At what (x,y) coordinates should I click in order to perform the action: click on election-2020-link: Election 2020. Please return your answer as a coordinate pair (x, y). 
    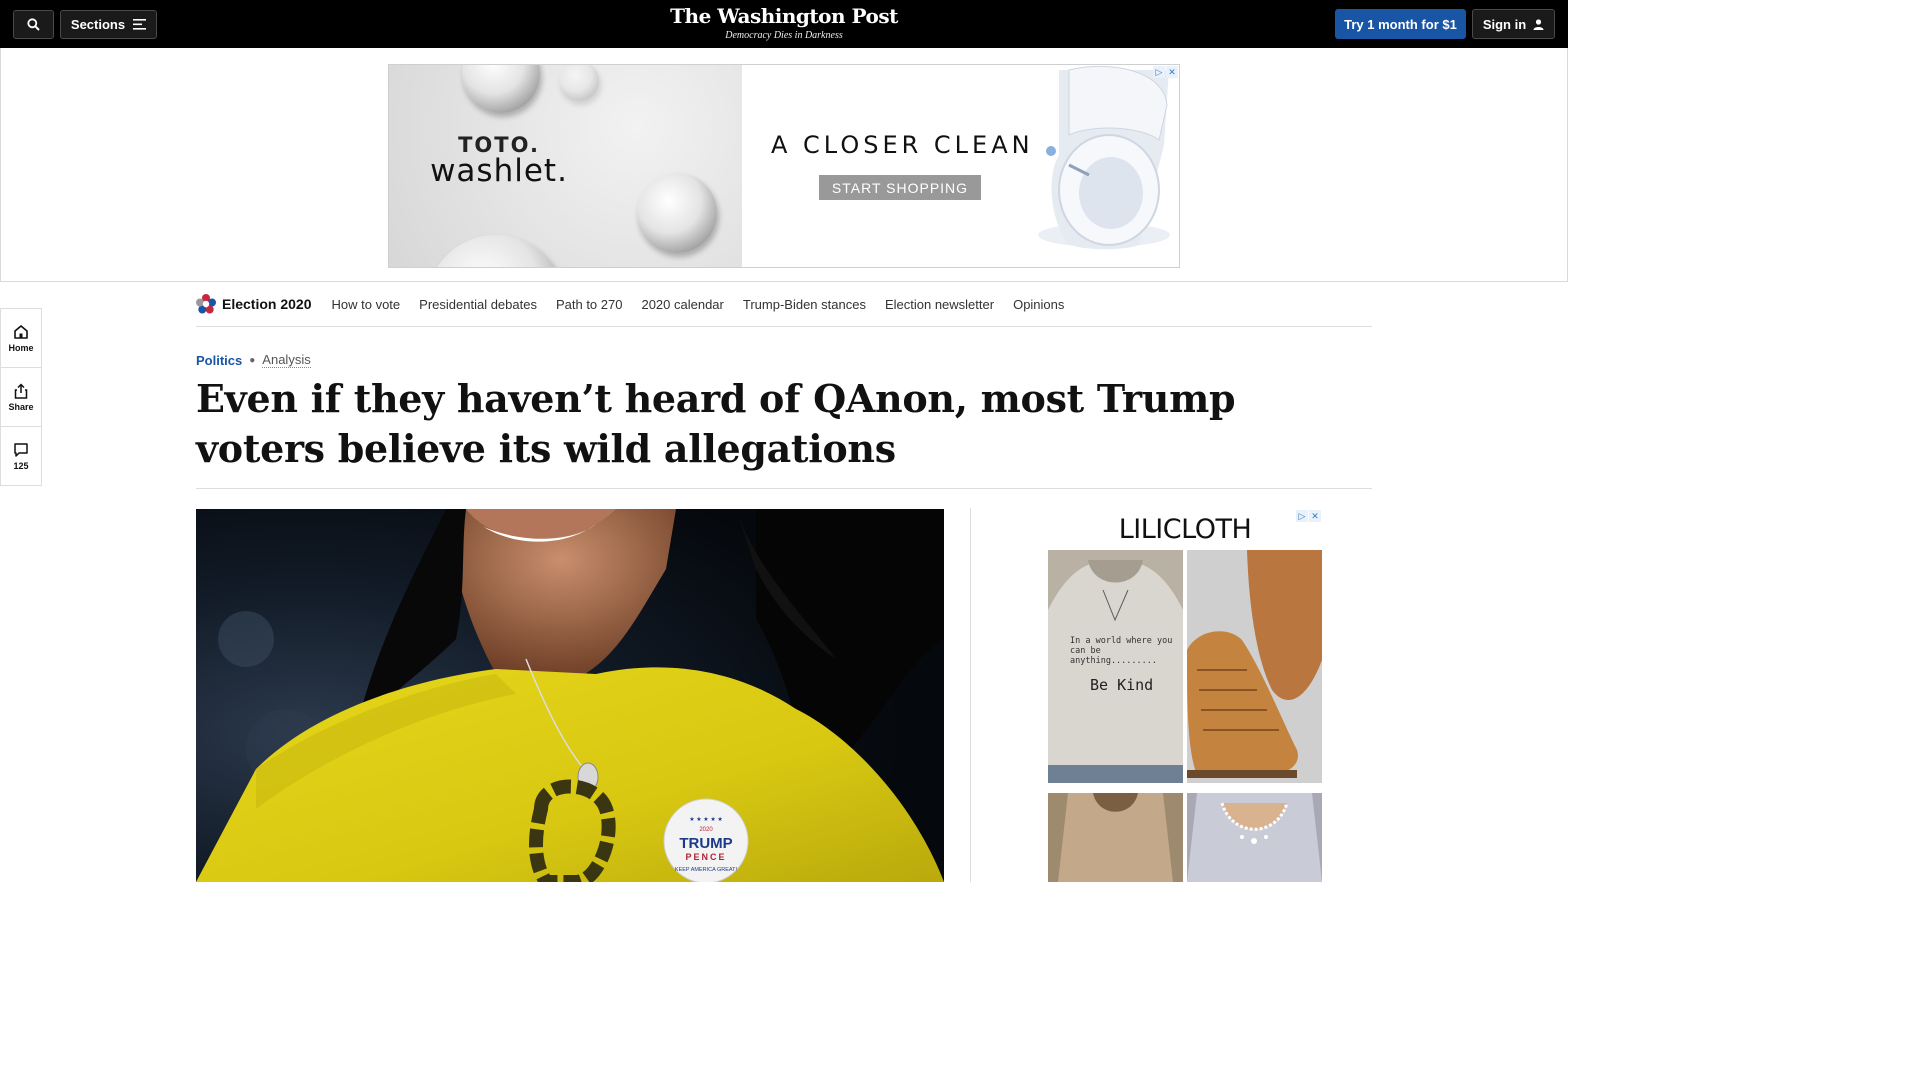
    Looking at the image, I should click on (254, 304).